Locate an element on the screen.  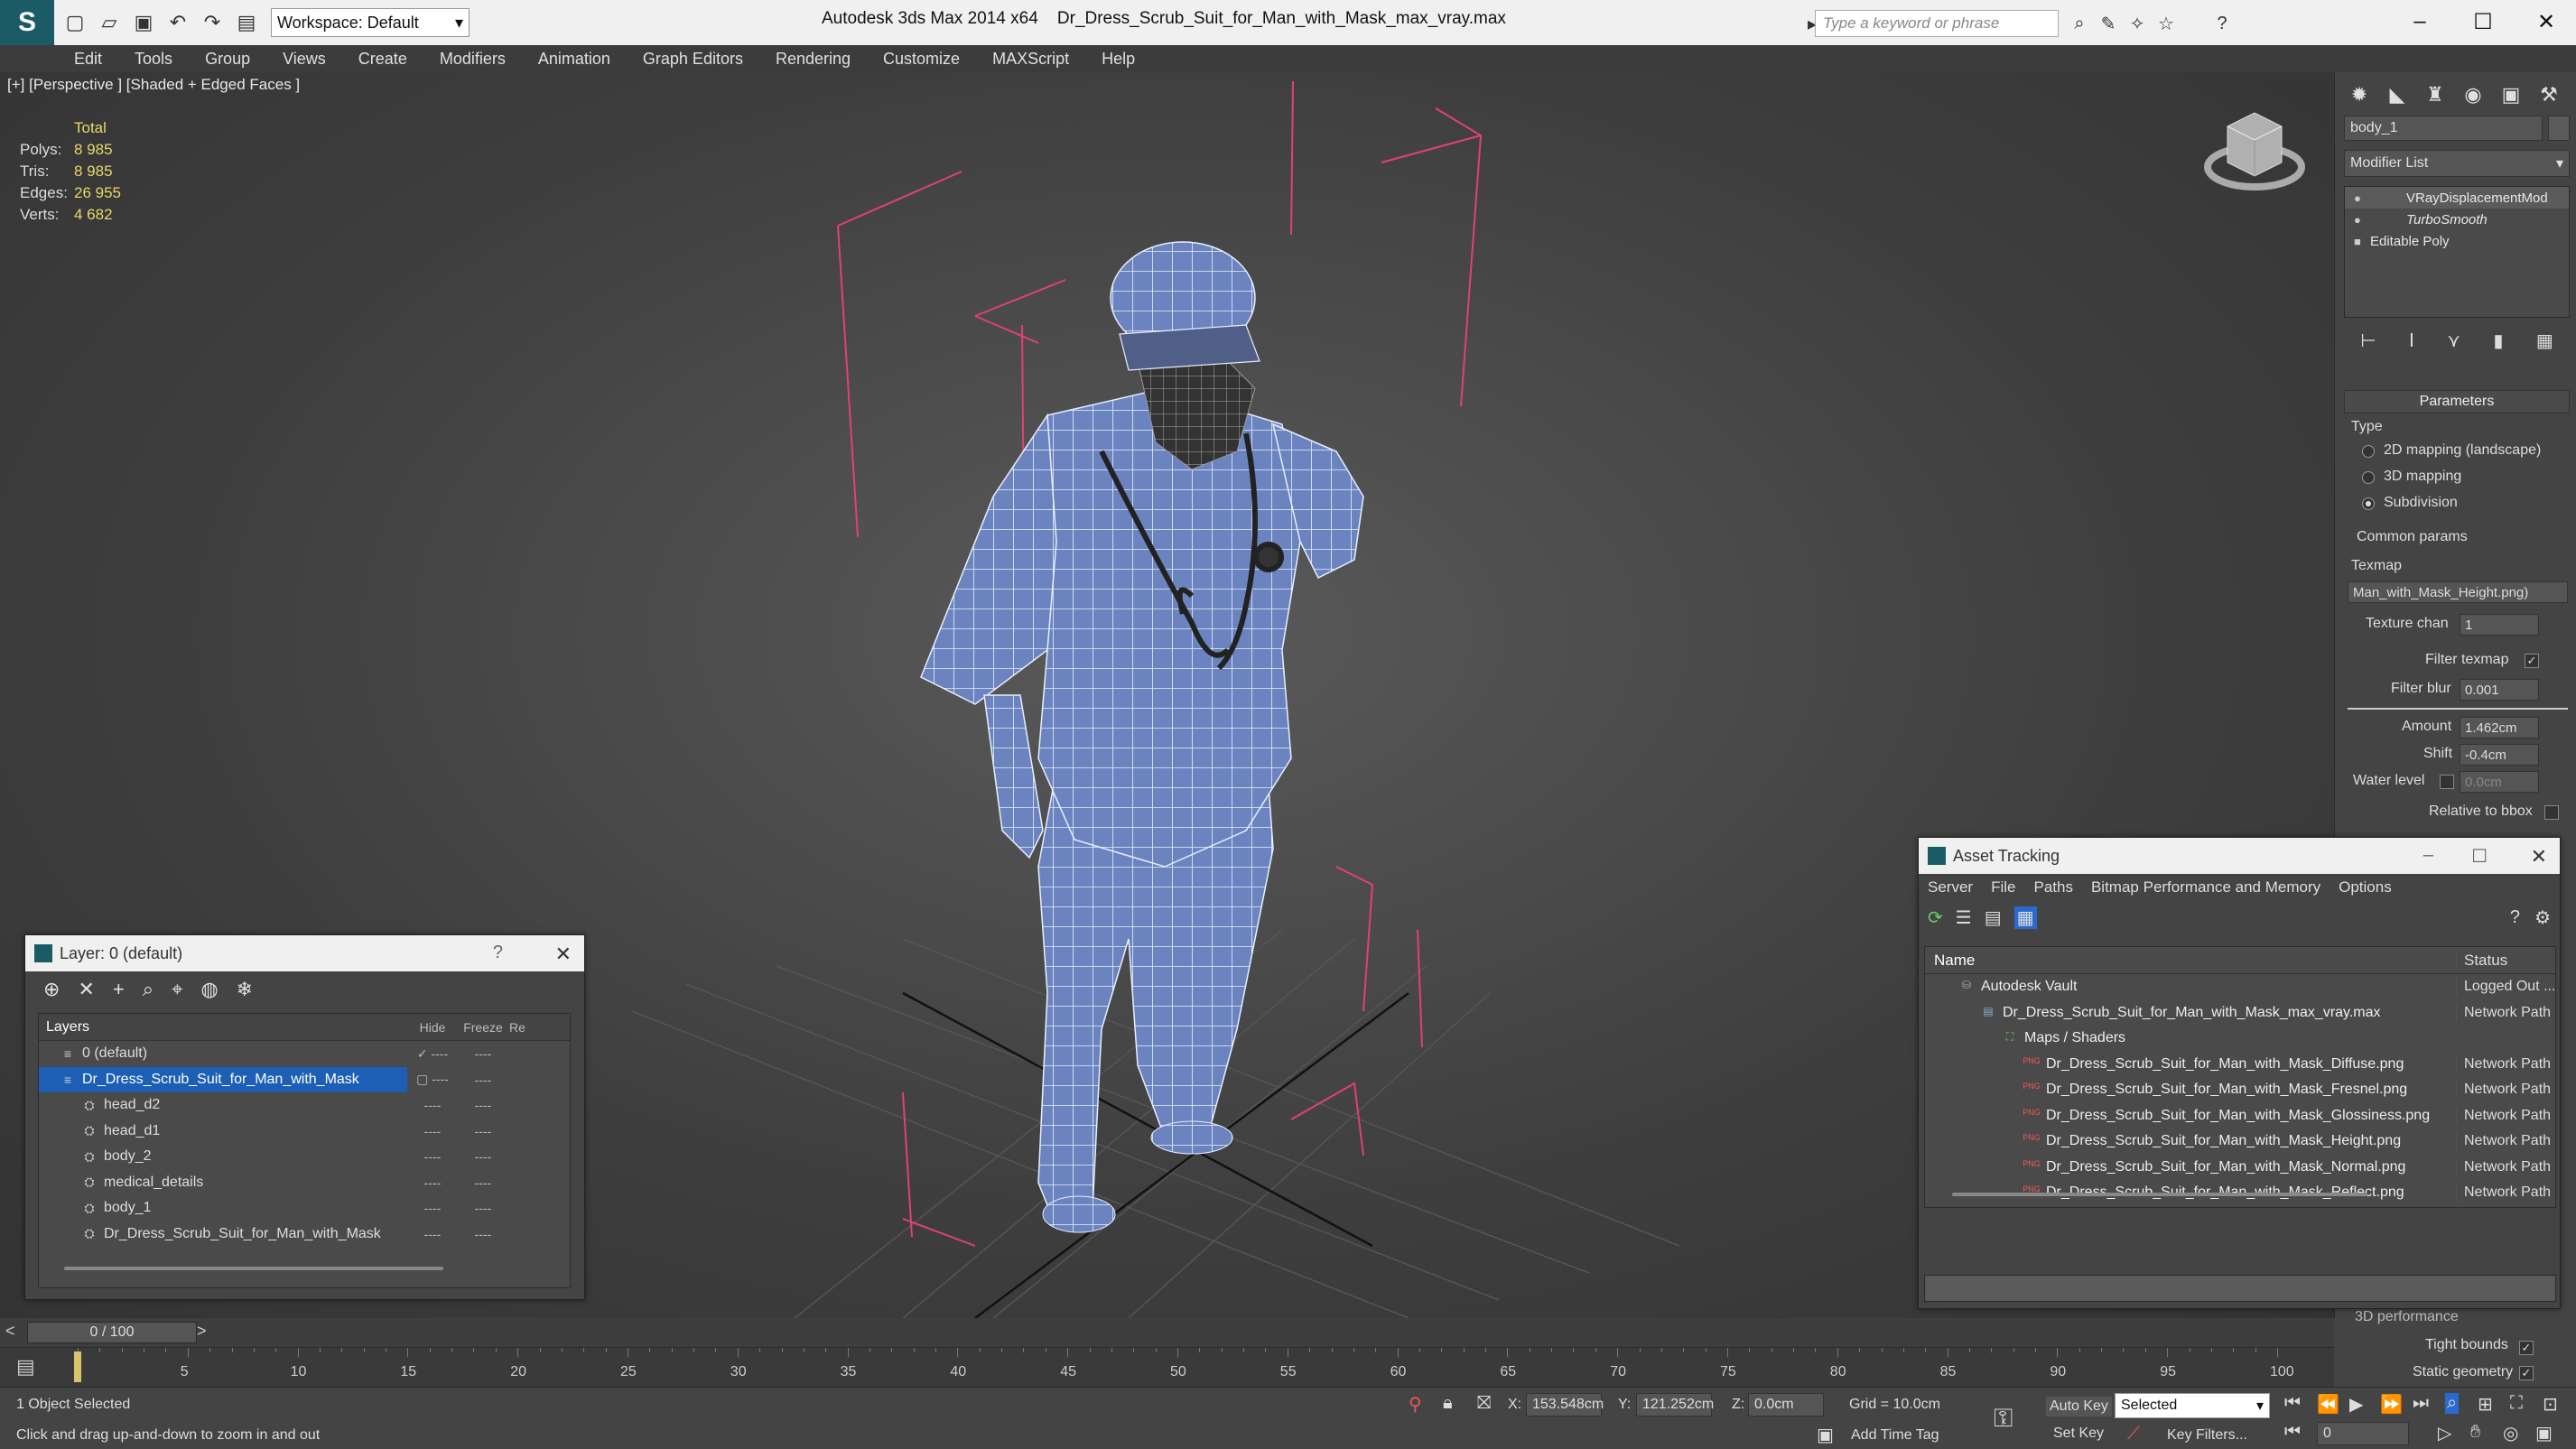
object-name-field: body_1 is located at coordinates (2443, 128).